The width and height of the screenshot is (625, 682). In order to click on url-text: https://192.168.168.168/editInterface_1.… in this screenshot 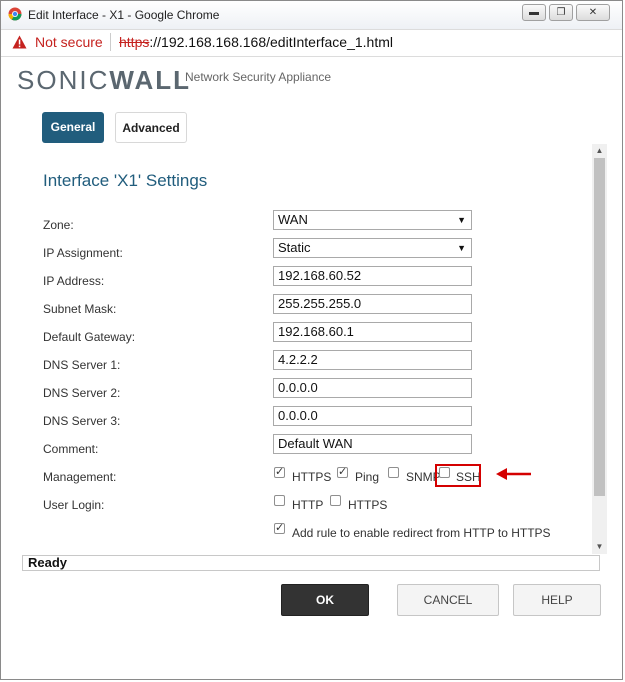, I will do `click(256, 42)`.